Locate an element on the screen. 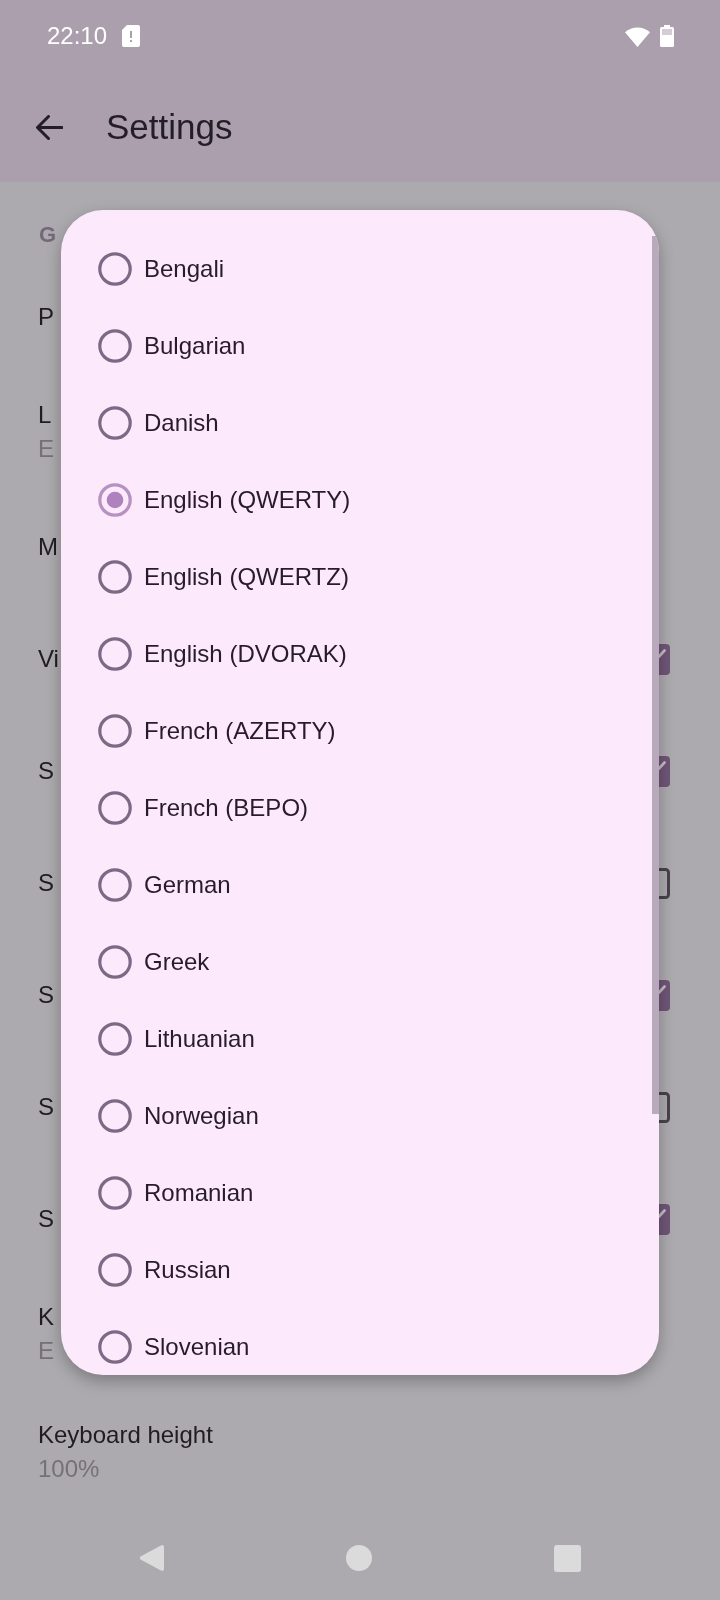  language-label: Lithuanian is located at coordinates (199, 1038).